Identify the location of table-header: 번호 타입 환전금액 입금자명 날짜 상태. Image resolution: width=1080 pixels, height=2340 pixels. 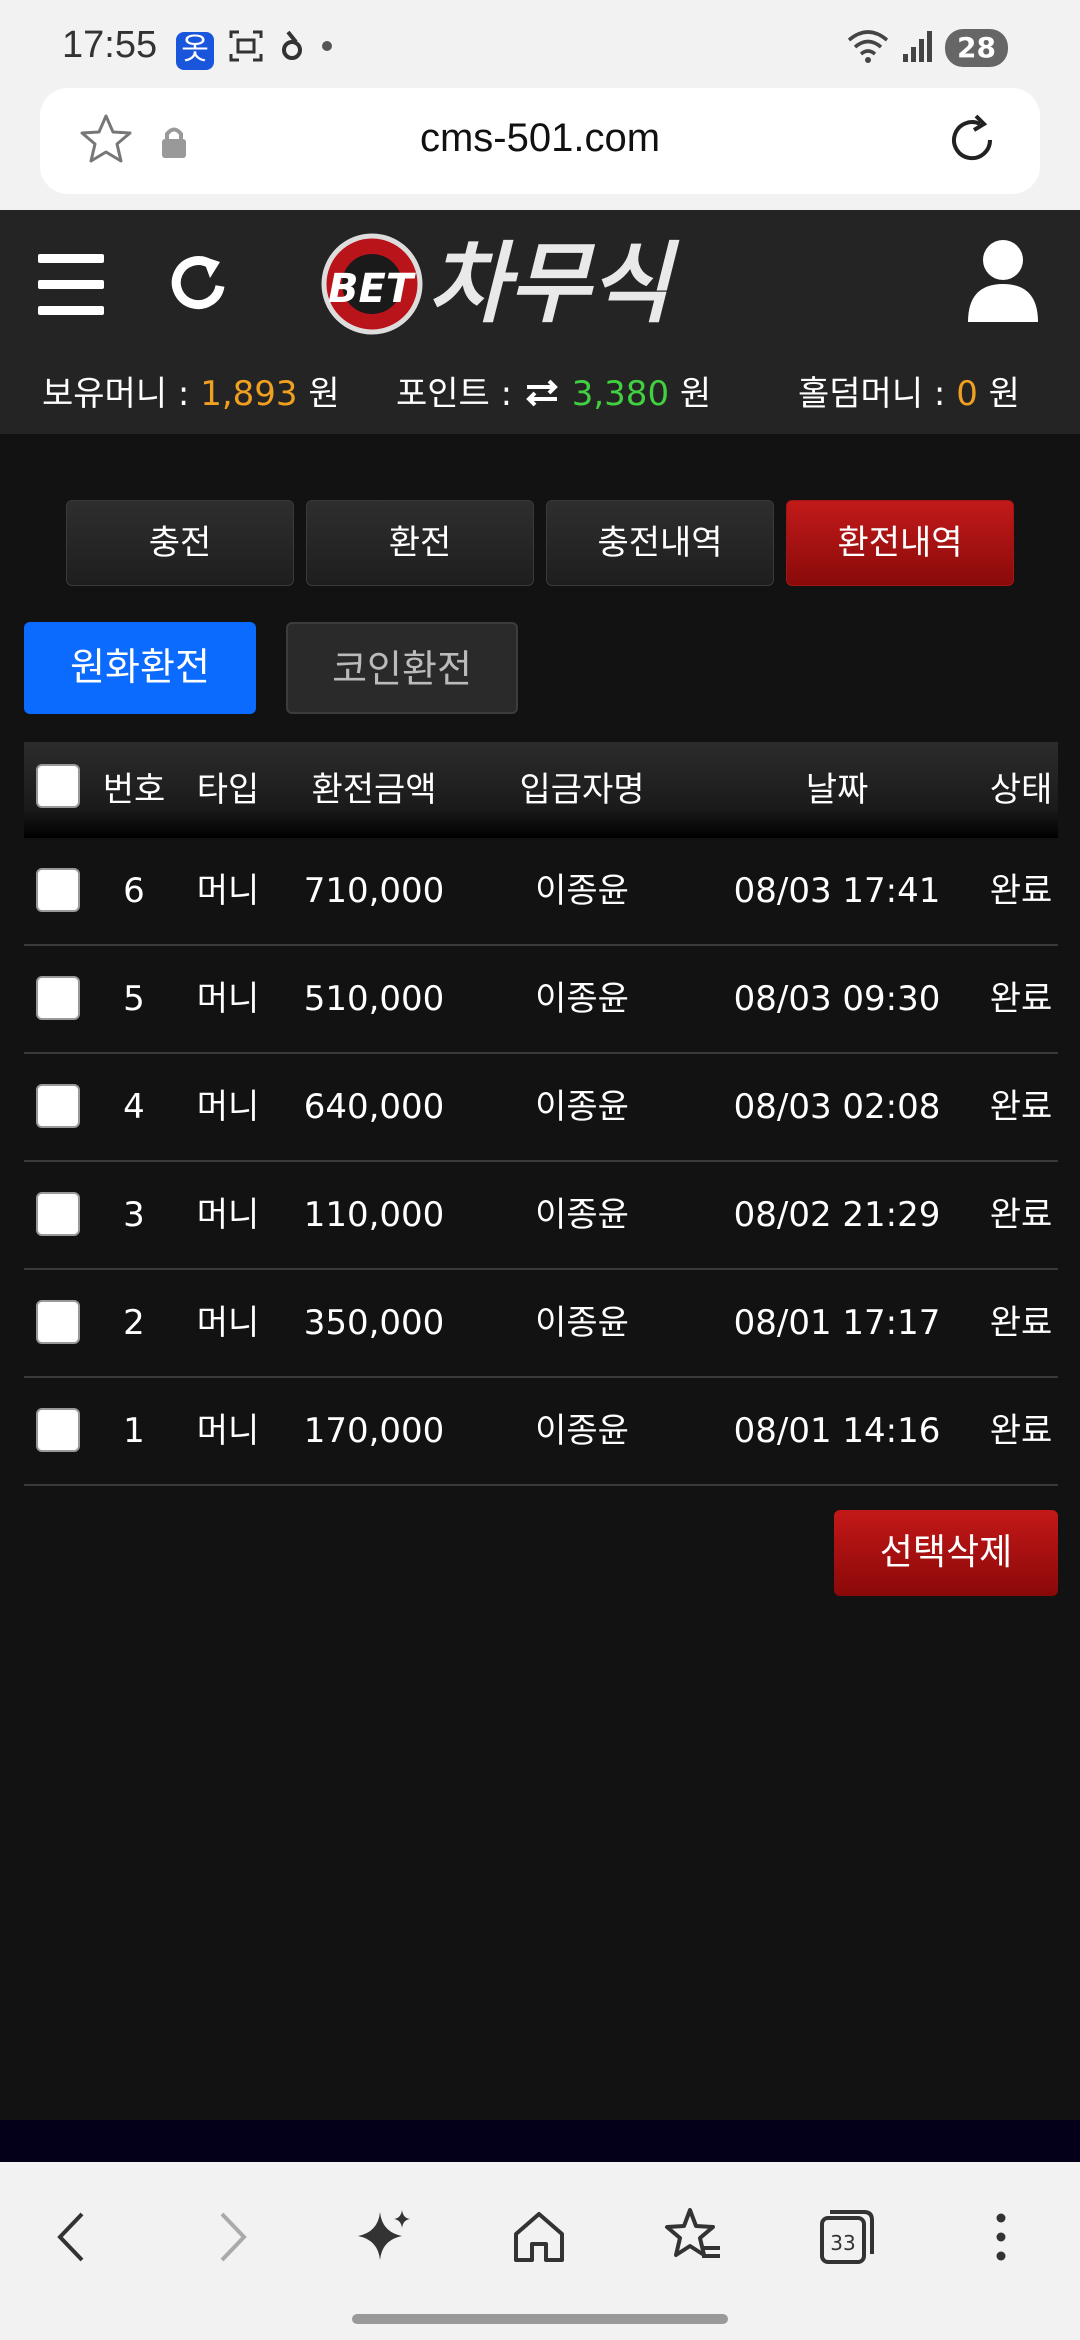
(541, 790).